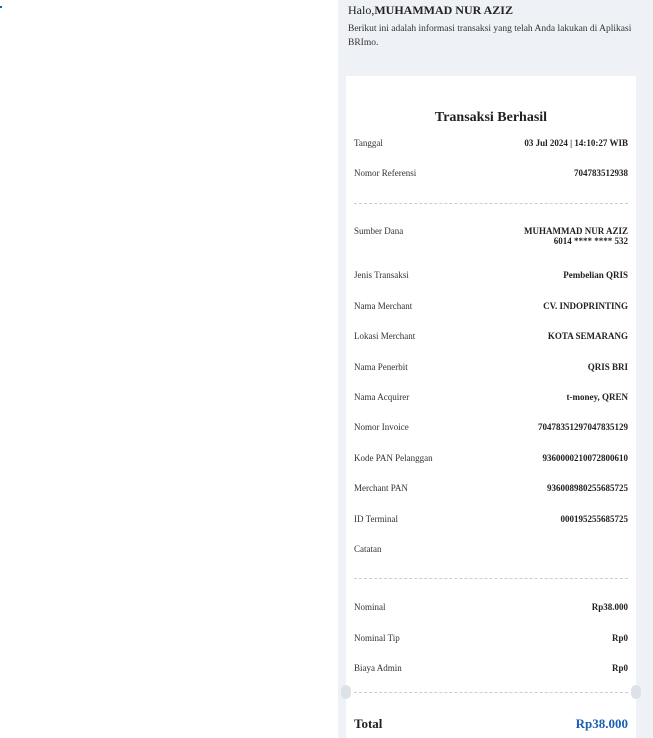 The width and height of the screenshot is (653, 738). Describe the element at coordinates (385, 336) in the screenshot. I see `row-label: Lokasi Merchant` at that location.